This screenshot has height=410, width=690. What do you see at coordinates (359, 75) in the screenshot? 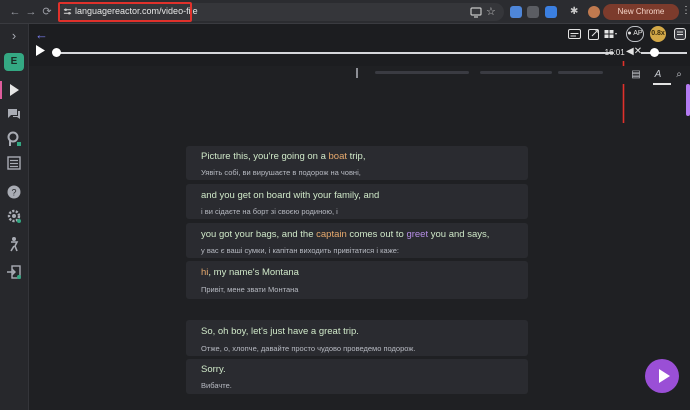
I see `panel-tabs` at bounding box center [359, 75].